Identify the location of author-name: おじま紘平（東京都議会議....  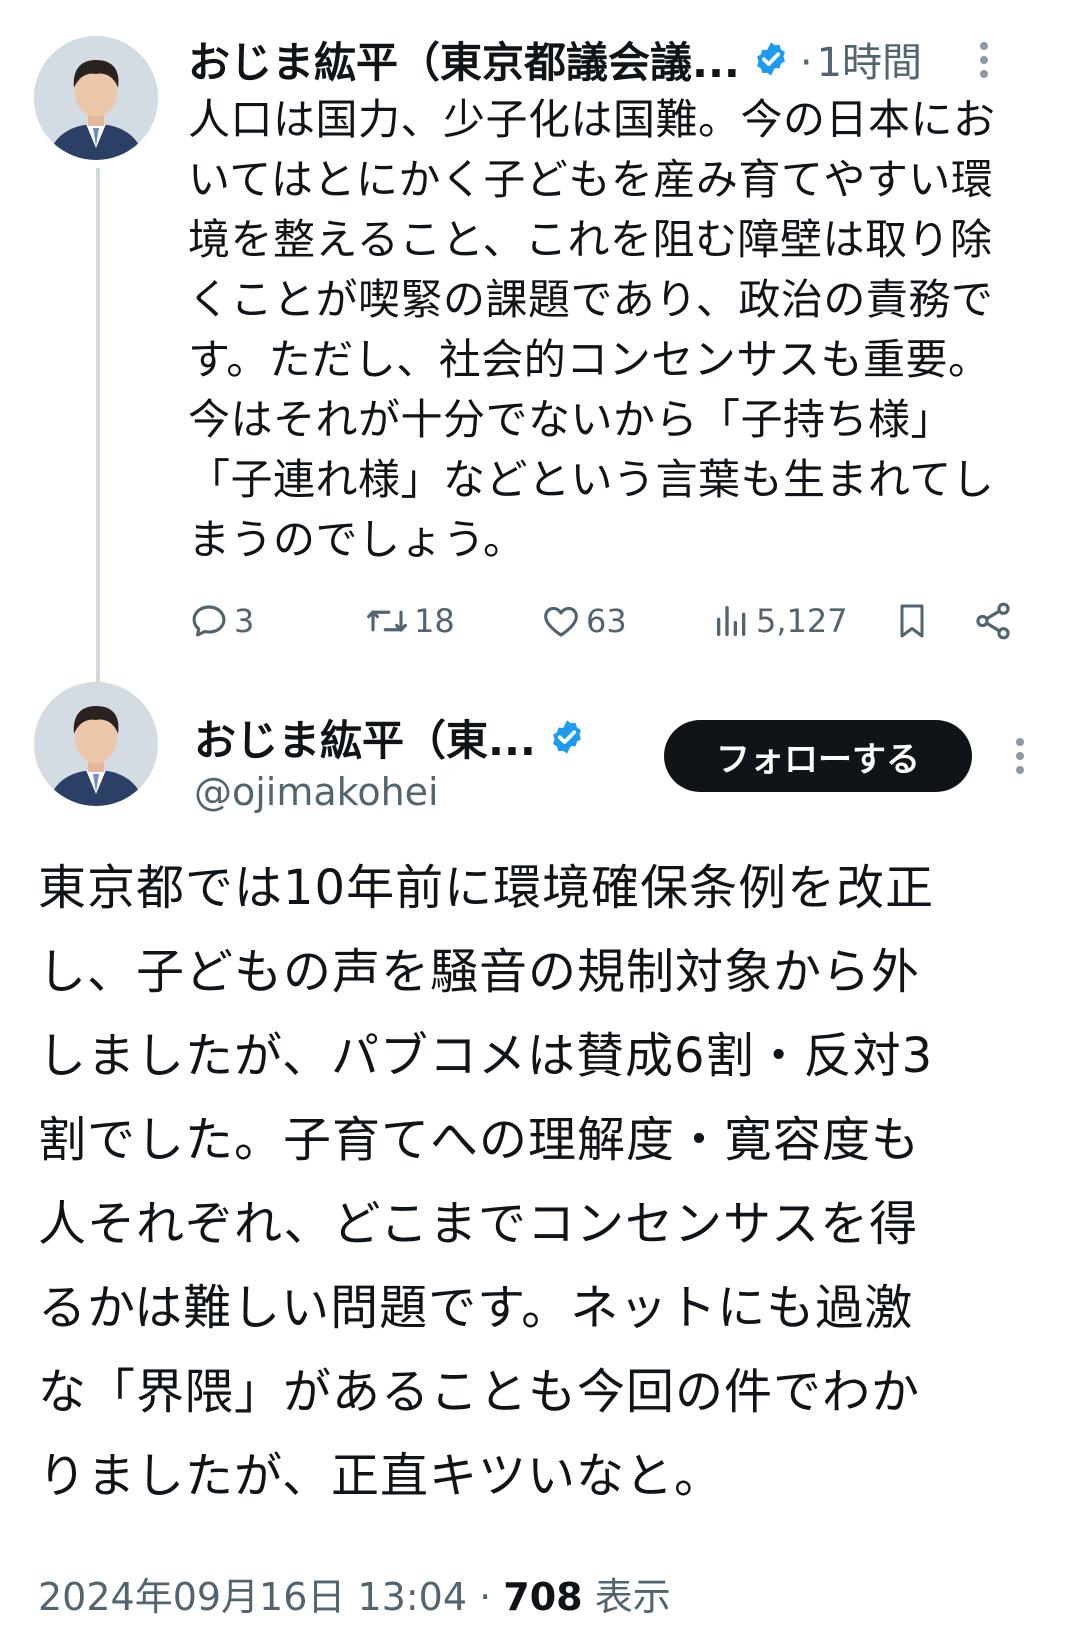
(464, 62).